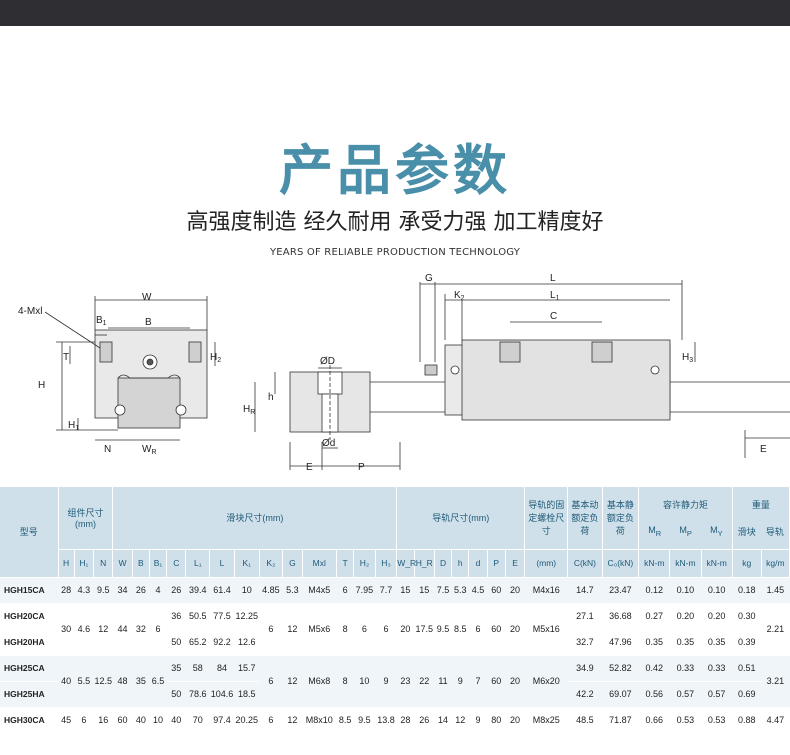 The height and width of the screenshot is (755, 790). Describe the element at coordinates (685, 531) in the screenshot. I see `moment-mp: MP` at that location.